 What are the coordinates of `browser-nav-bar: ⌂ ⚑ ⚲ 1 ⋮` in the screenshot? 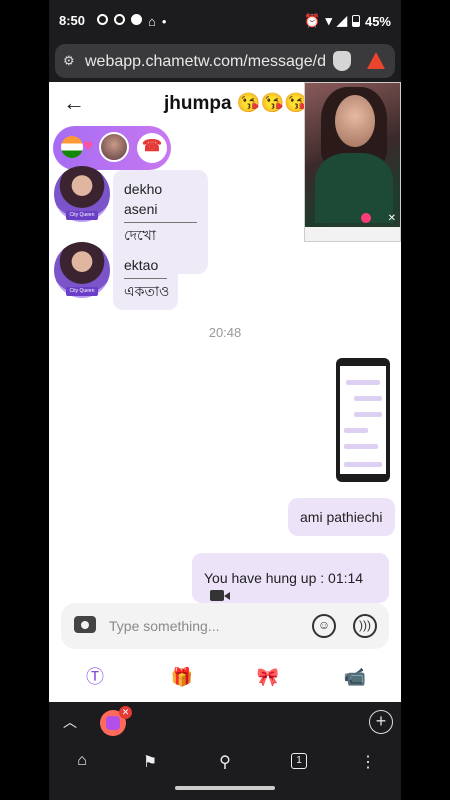 It's located at (225, 771).